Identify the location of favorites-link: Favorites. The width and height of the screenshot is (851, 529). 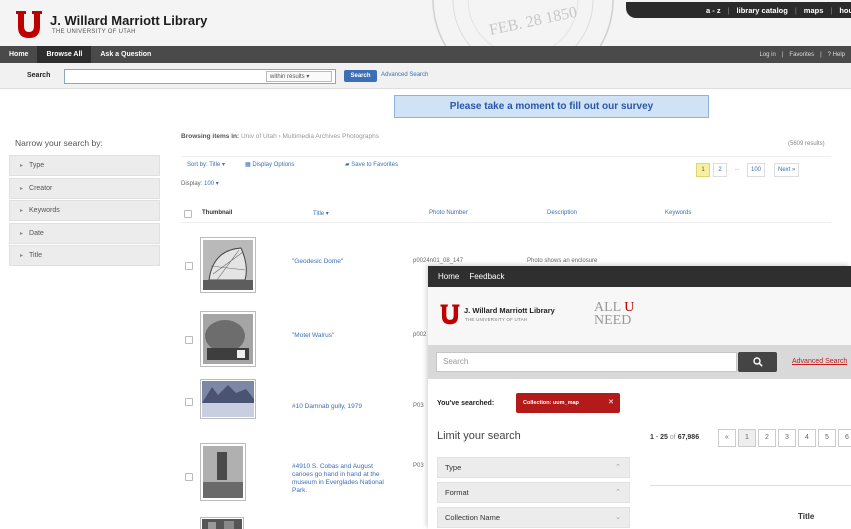
(801, 55).